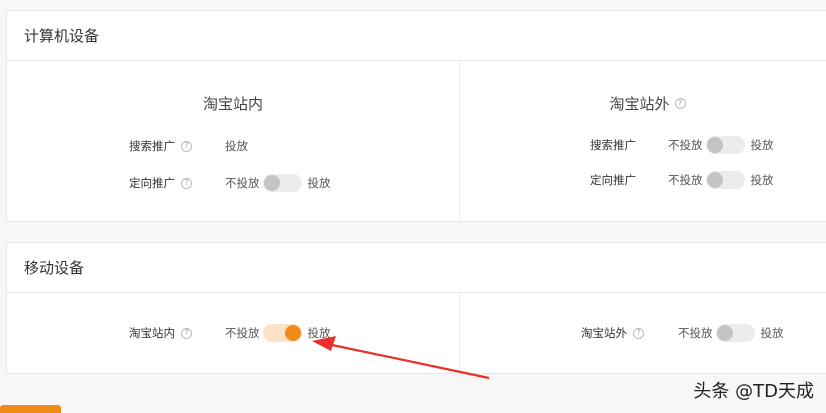  Describe the element at coordinates (613, 180) in the screenshot. I see `computer-outside-targeted-label: 定向推广` at that location.